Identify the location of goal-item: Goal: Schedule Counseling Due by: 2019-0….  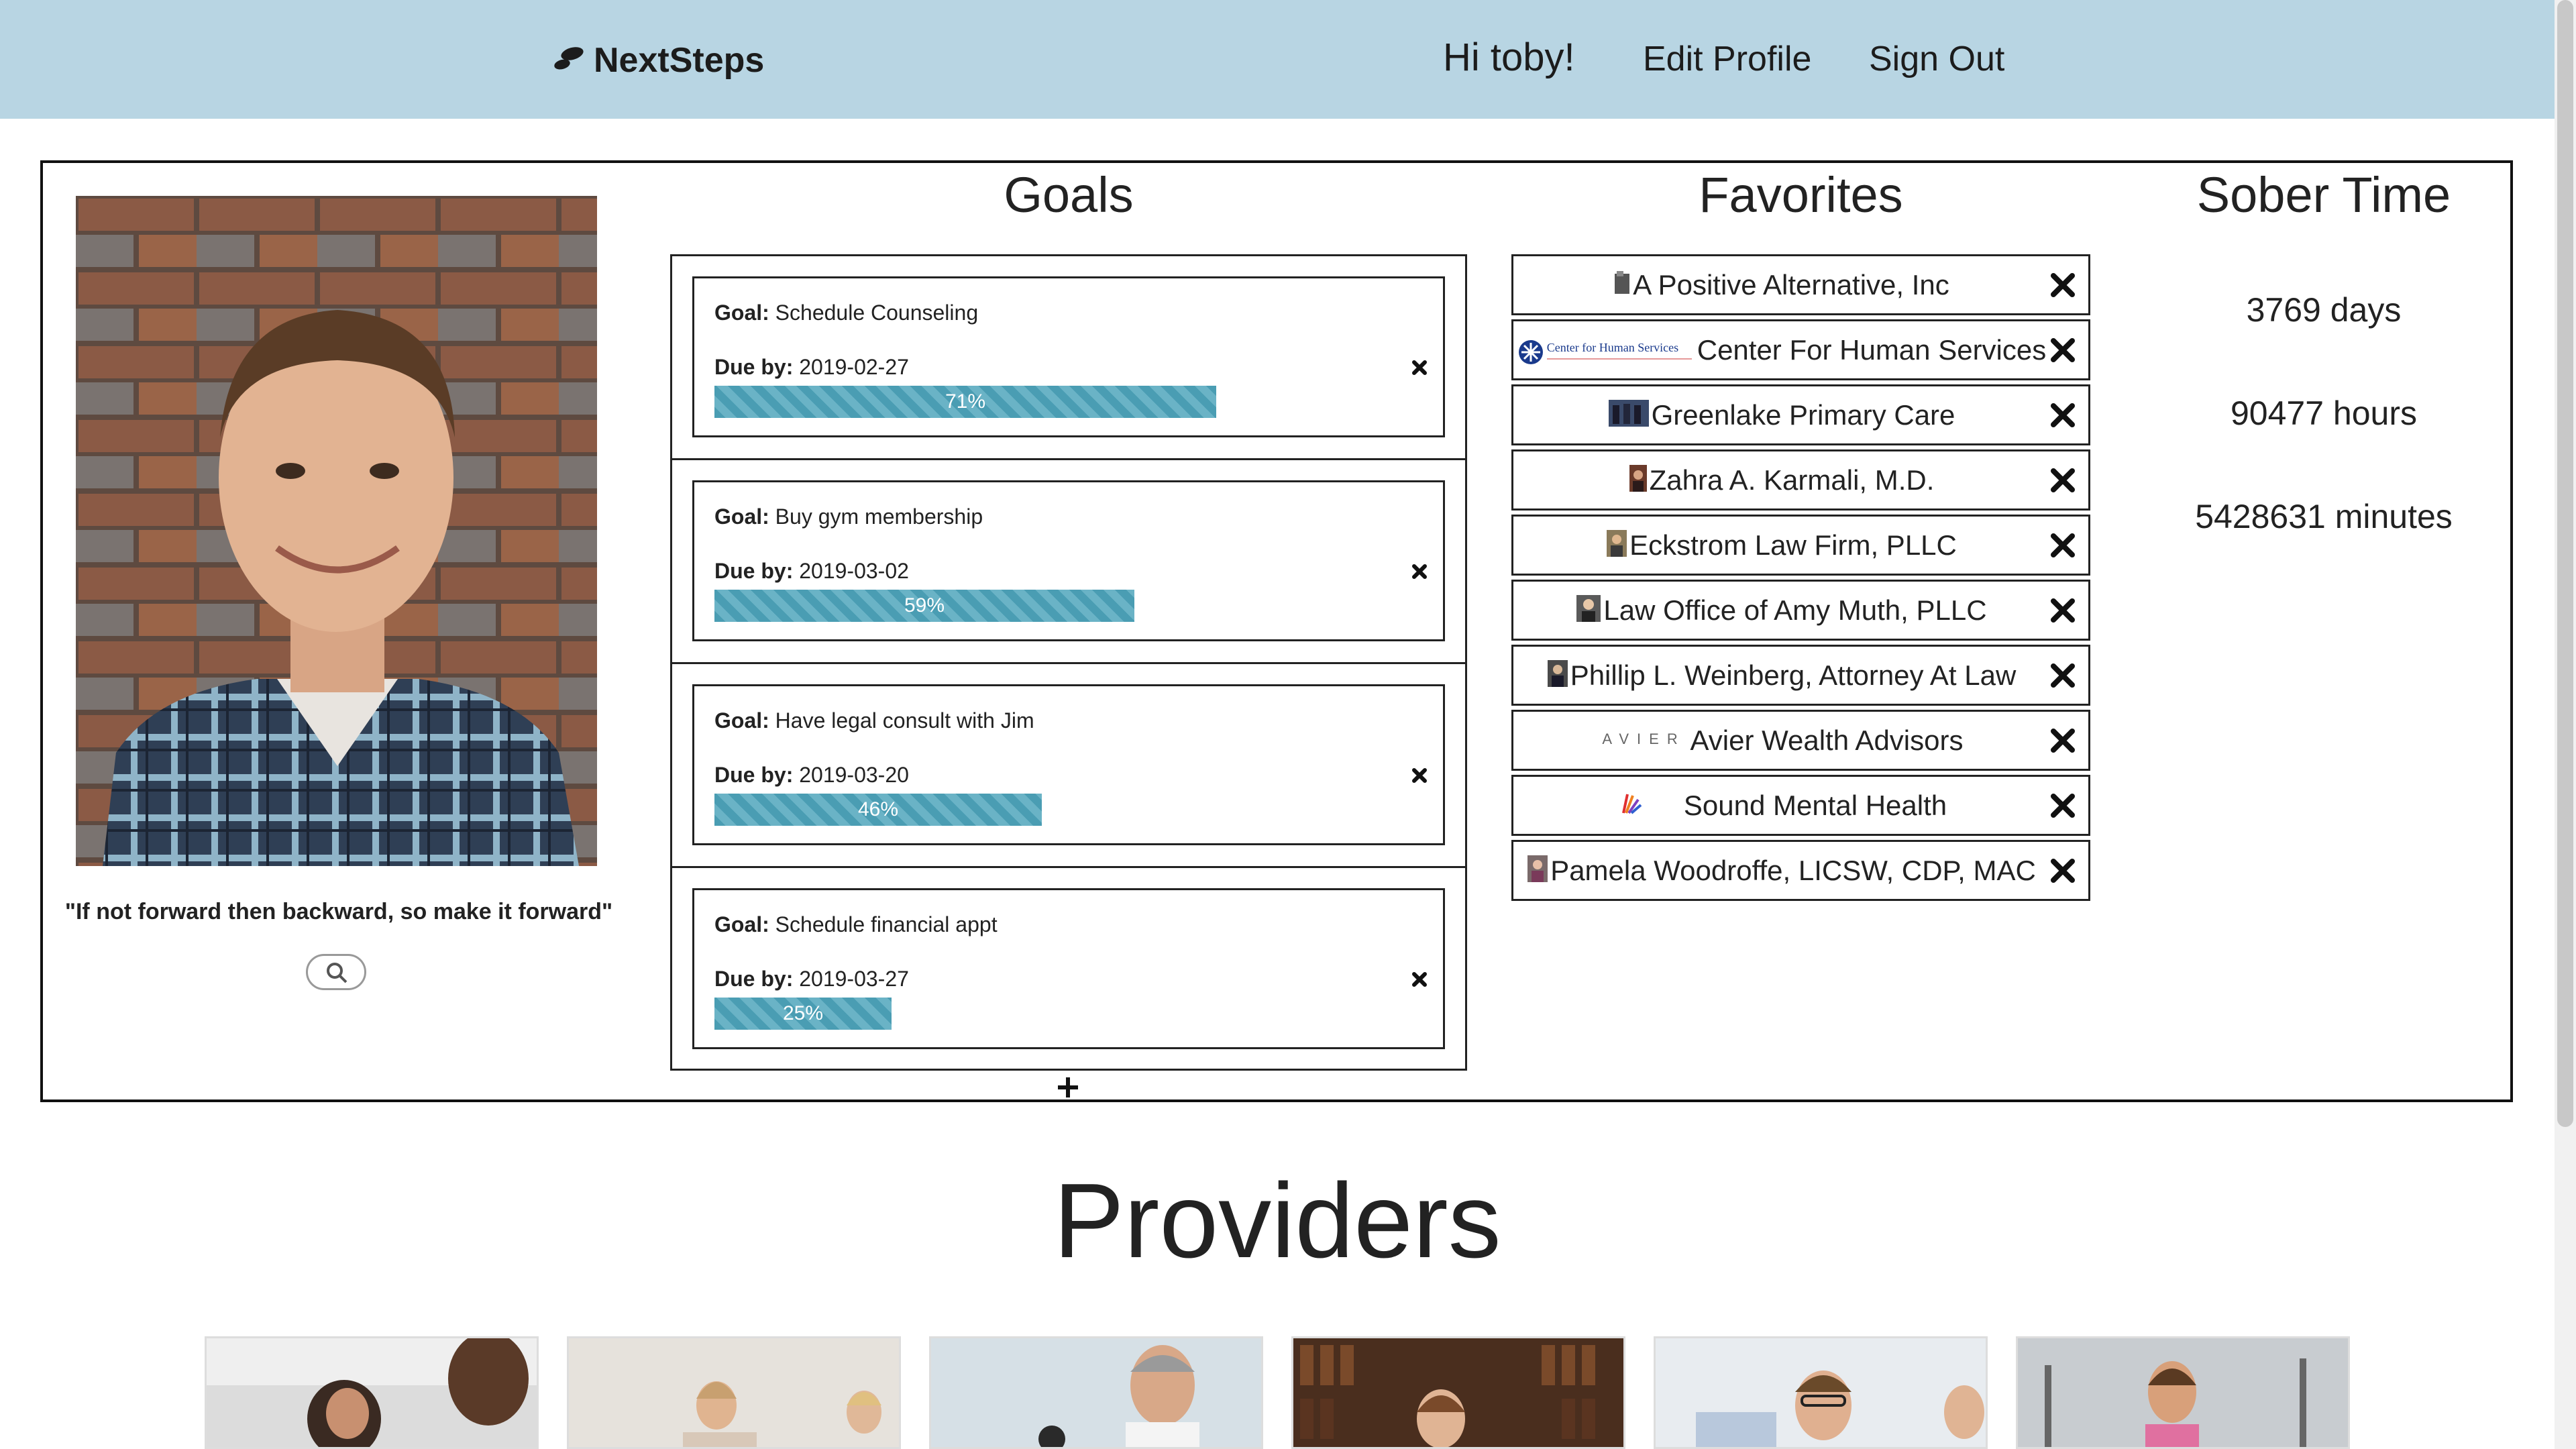
(1068, 358).